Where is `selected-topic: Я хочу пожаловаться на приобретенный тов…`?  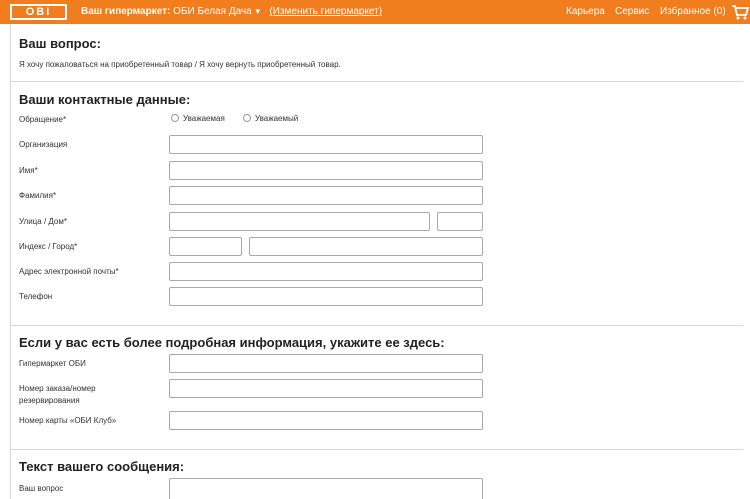
selected-topic: Я хочу пожаловаться на приобретенный тов… is located at coordinates (180, 64).